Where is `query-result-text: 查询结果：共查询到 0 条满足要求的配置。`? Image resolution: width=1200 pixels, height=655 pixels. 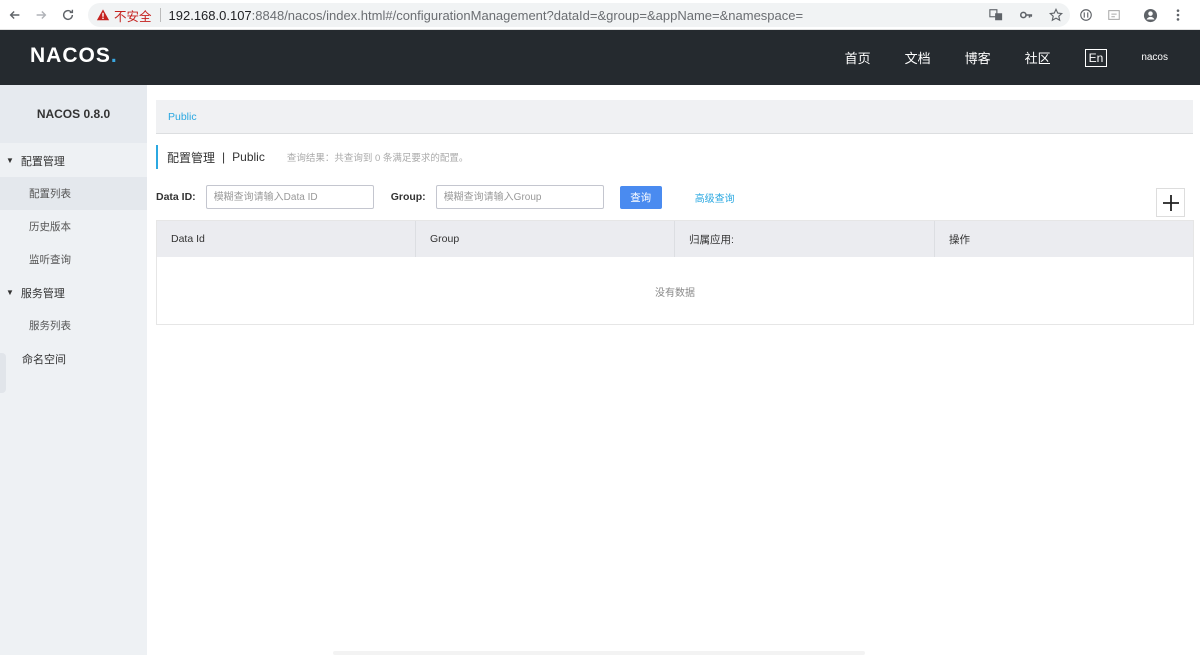 query-result-text: 查询结果：共查询到 0 条满足要求的配置。 is located at coordinates (377, 158).